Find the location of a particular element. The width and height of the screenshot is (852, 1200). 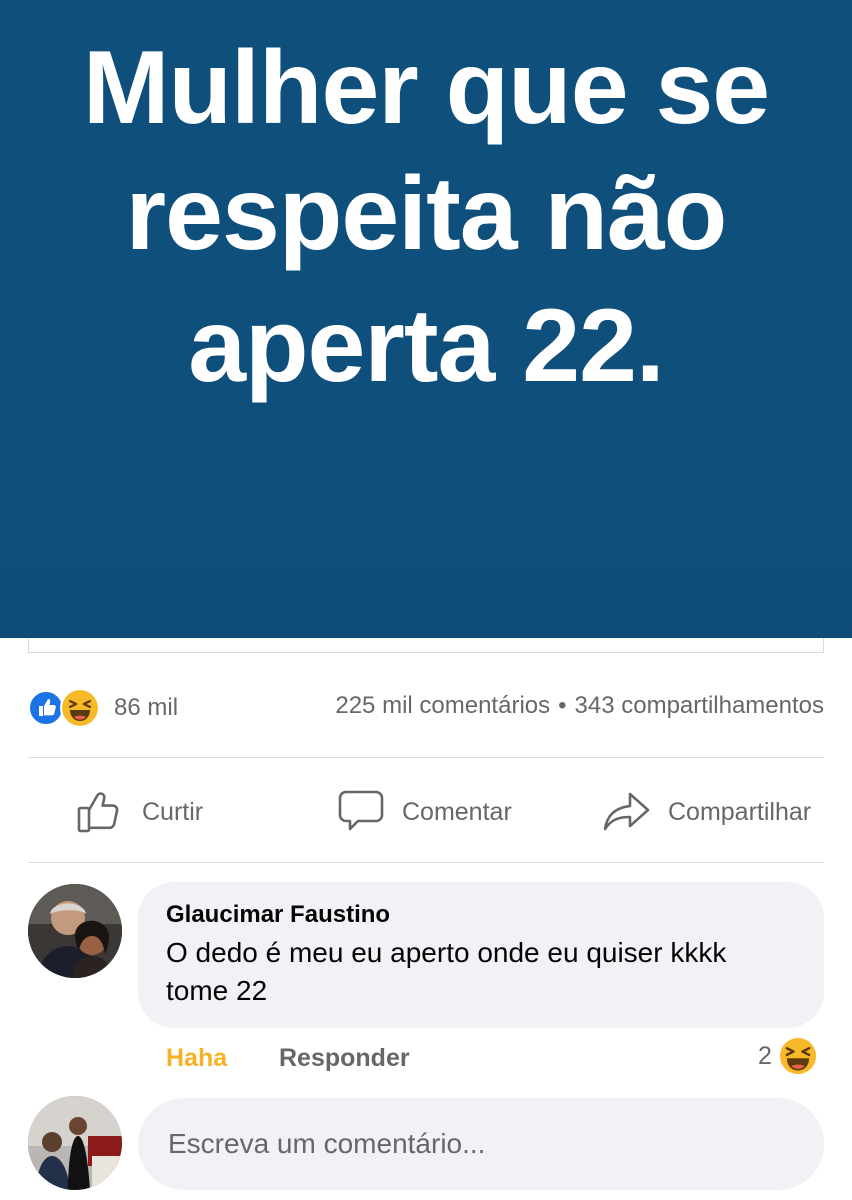

comment-button: Comentar is located at coordinates (424, 812).